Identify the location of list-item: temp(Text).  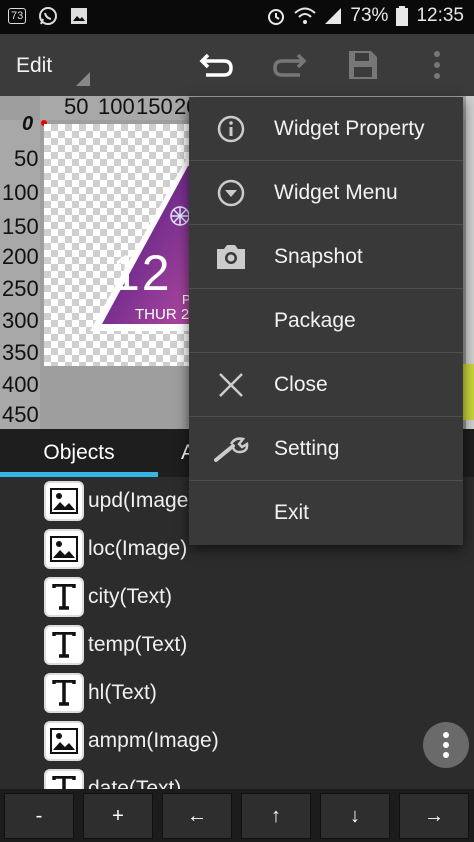
(115, 645).